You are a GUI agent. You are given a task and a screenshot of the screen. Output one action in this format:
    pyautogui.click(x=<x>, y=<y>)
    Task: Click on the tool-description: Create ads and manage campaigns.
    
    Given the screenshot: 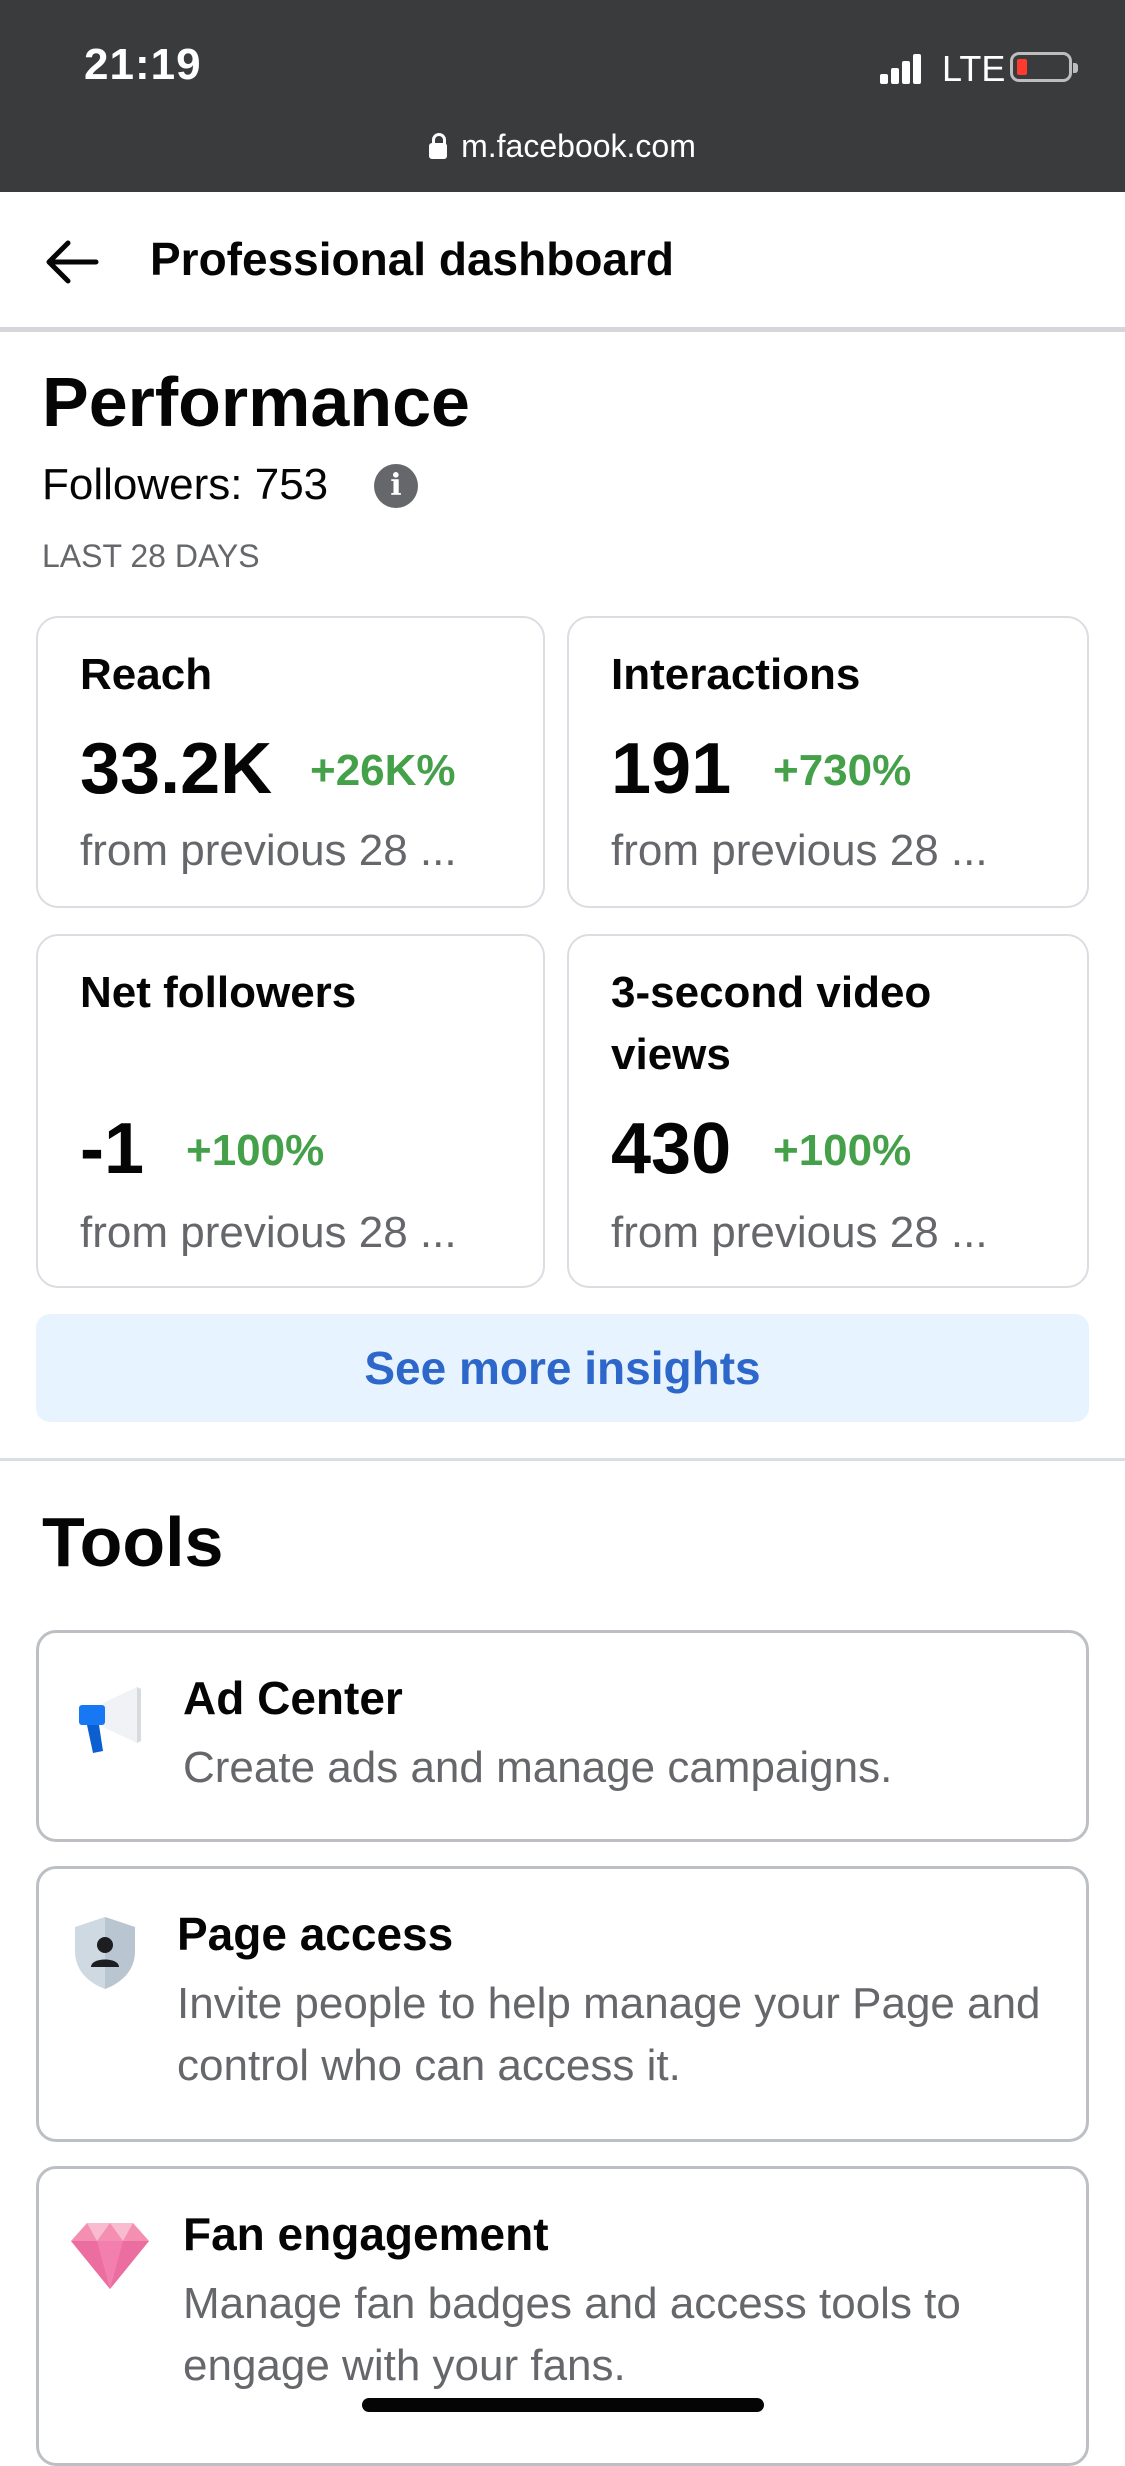 What is the action you would take?
    pyautogui.click(x=538, y=1767)
    